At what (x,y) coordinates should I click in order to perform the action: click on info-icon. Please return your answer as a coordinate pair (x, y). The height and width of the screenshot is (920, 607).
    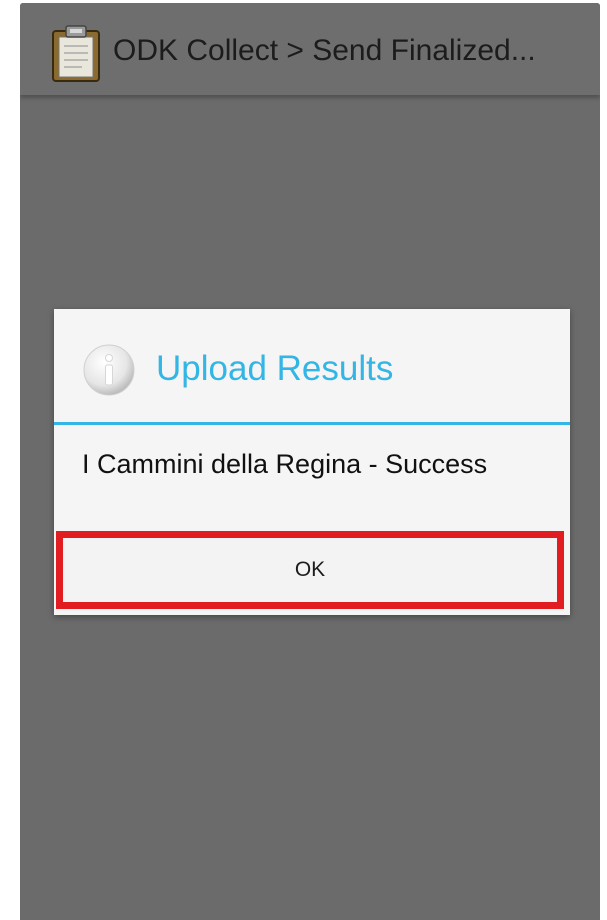
    Looking at the image, I should click on (109, 370).